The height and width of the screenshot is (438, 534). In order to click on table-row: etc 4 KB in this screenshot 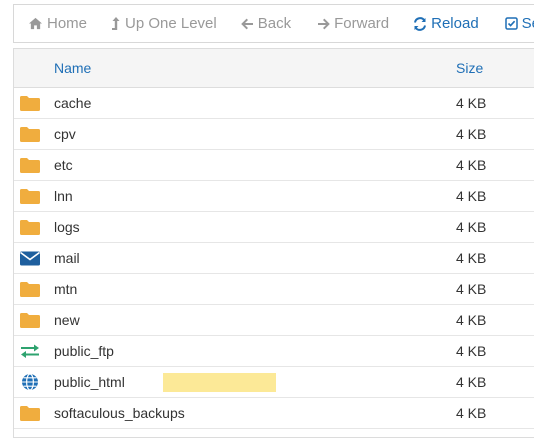, I will do `click(274, 165)`.